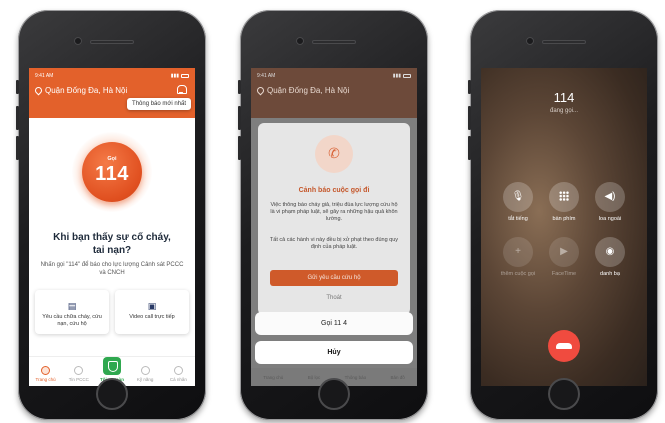 This screenshot has width=665, height=423. I want to click on send-rescue-request-button: Gửi yêu cầu cứu hộ, so click(334, 278).